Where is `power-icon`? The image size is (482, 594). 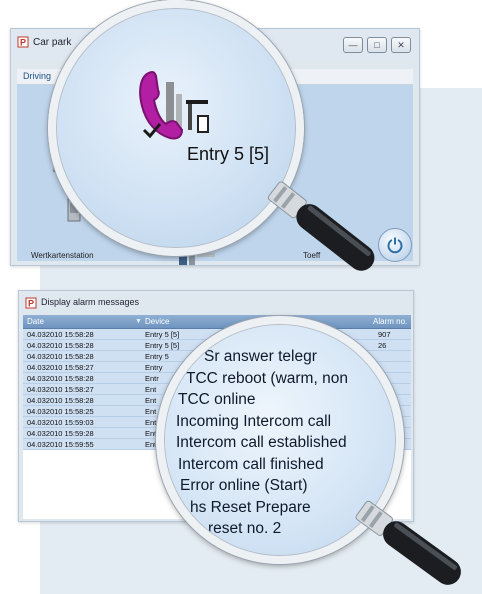 power-icon is located at coordinates (395, 245).